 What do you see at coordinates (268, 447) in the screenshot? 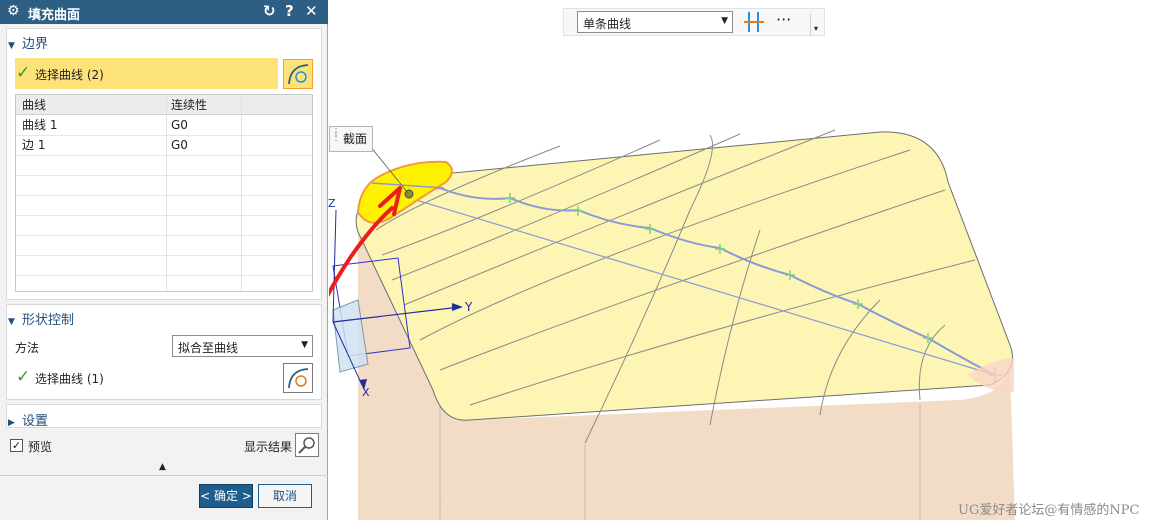
I see `show-result-label: 显示结果` at bounding box center [268, 447].